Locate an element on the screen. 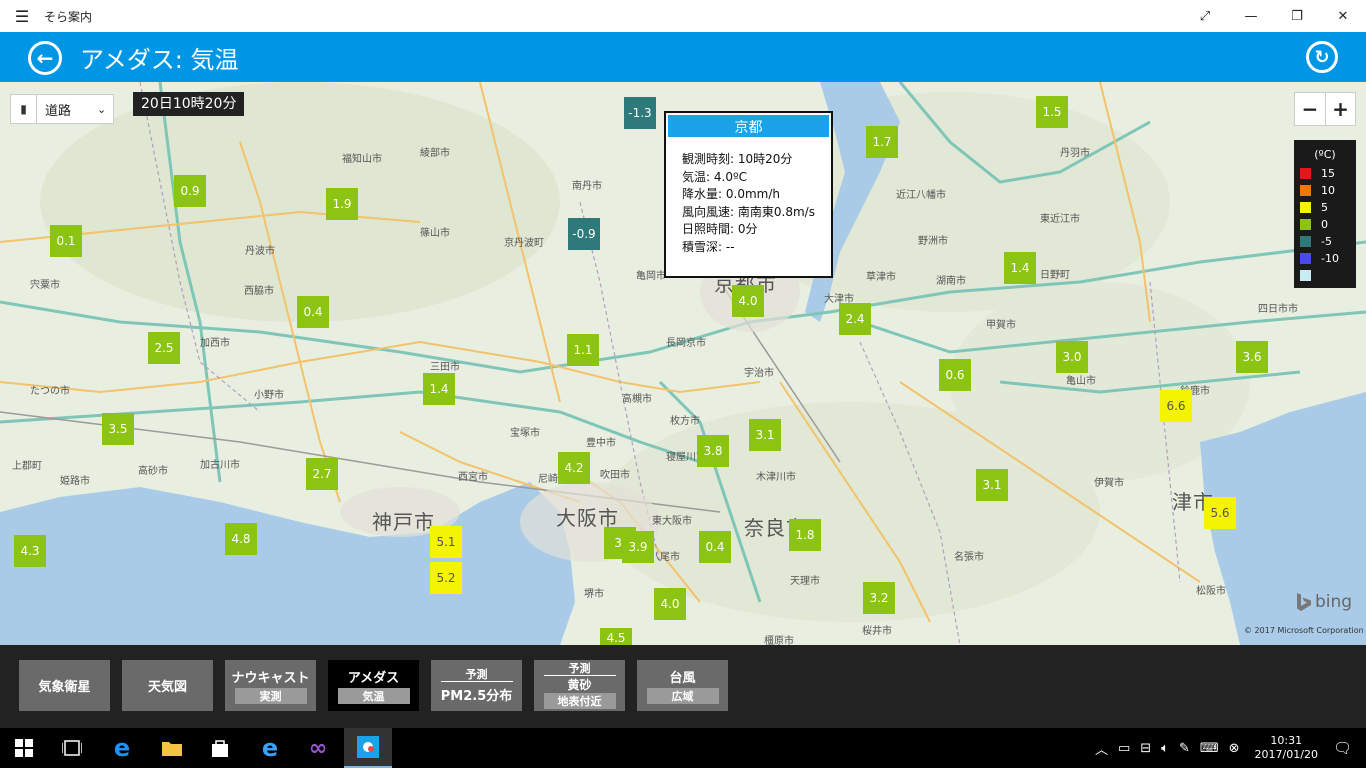 The height and width of the screenshot is (768, 1366). task-view-icon is located at coordinates (72, 748).